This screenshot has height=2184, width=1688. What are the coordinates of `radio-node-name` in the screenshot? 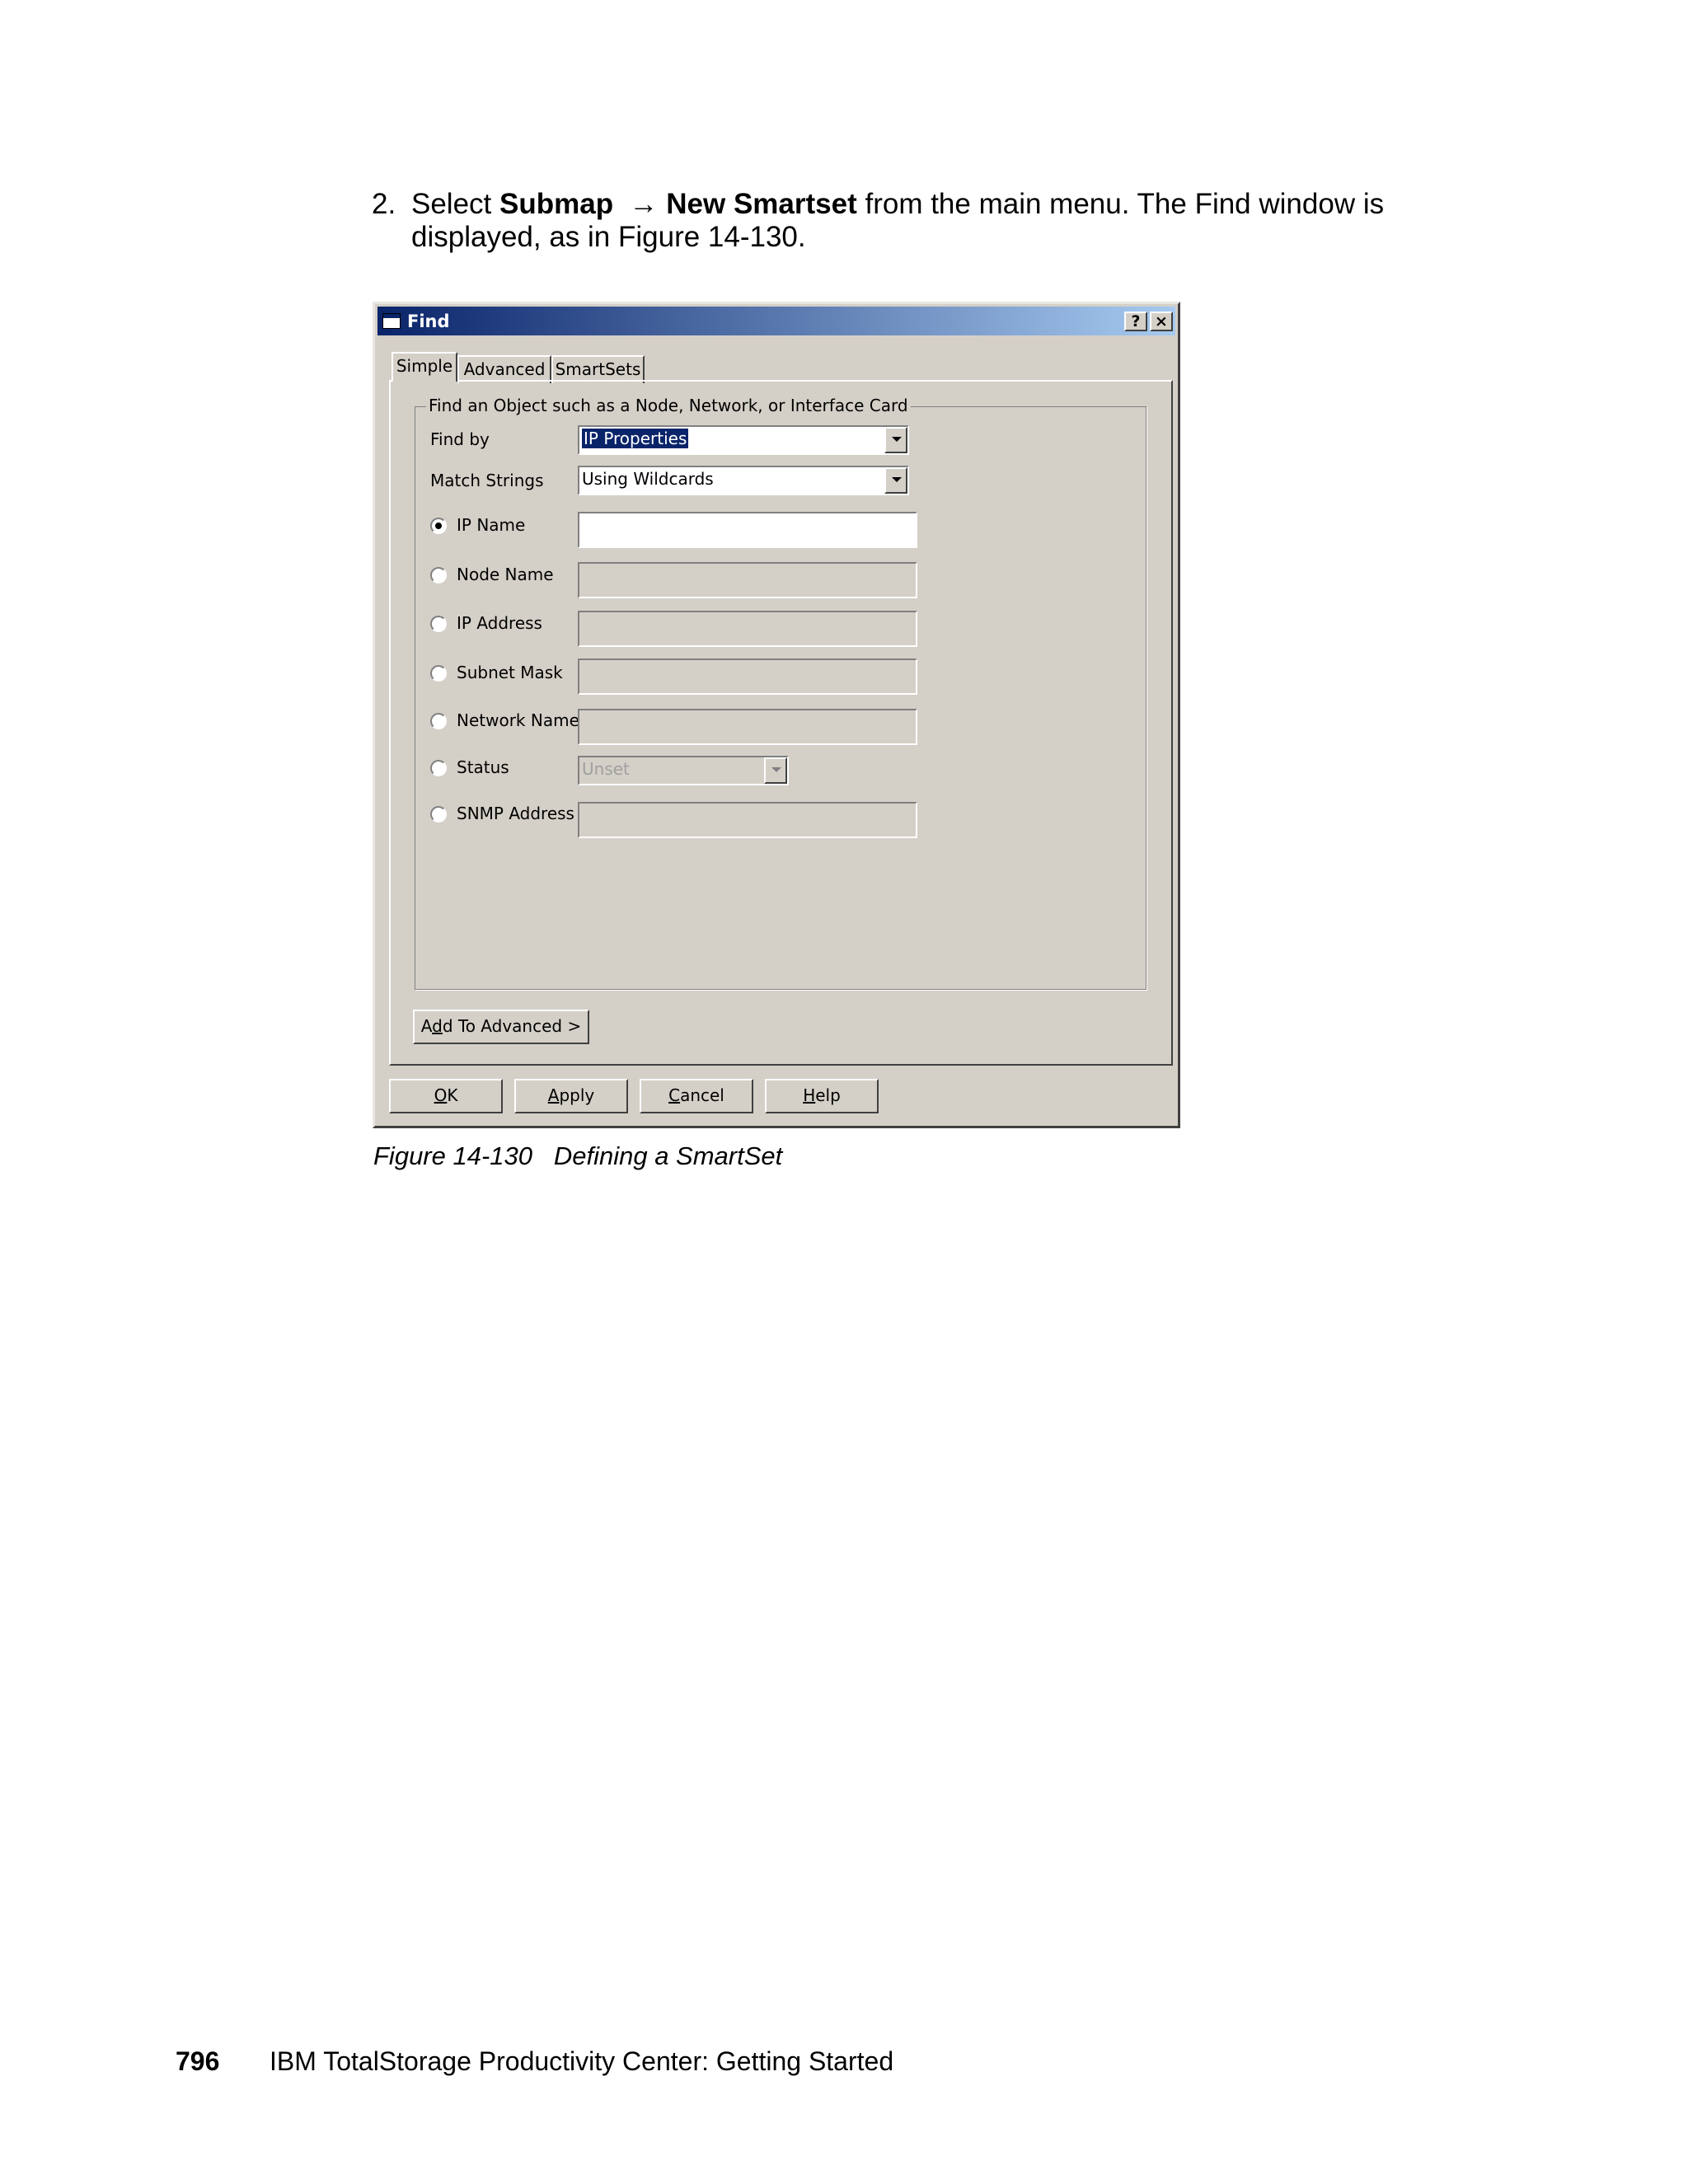 It's located at (438, 575).